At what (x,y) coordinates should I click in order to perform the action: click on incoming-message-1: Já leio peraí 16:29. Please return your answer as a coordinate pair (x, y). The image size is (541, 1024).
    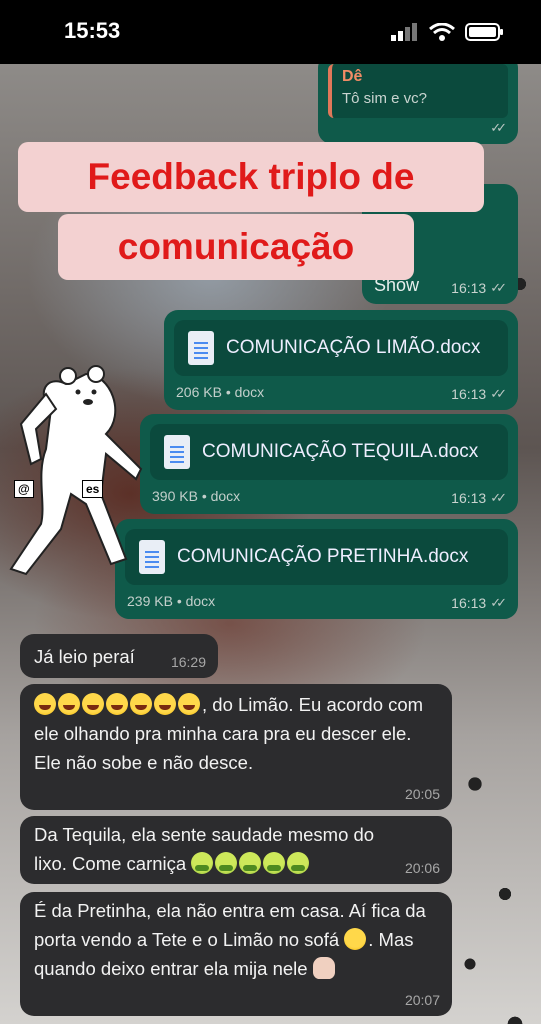
    Looking at the image, I should click on (119, 656).